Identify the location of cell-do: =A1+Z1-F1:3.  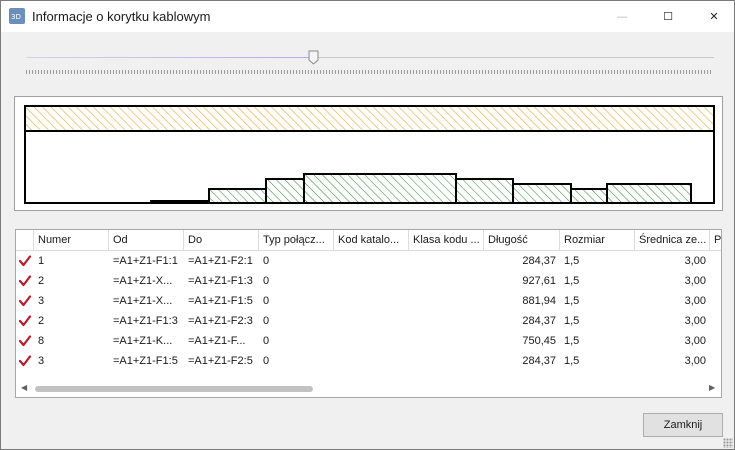
(221, 281).